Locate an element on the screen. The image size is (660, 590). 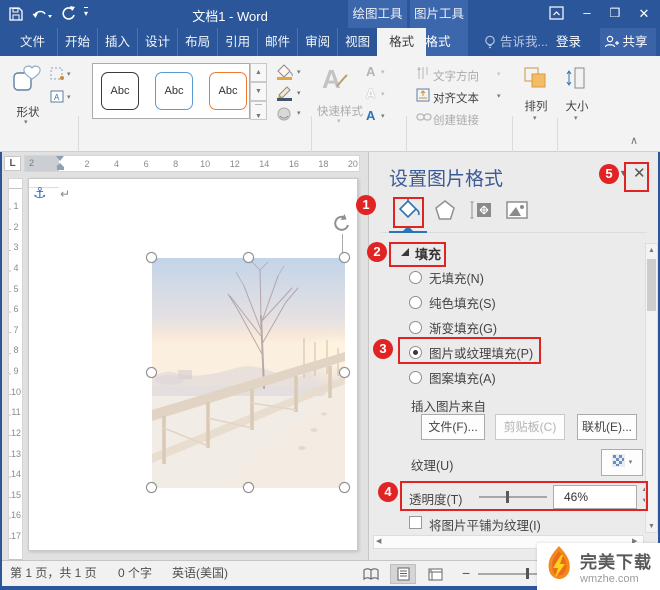
resize-handle-bottom-middle is located at coordinates (248, 487).